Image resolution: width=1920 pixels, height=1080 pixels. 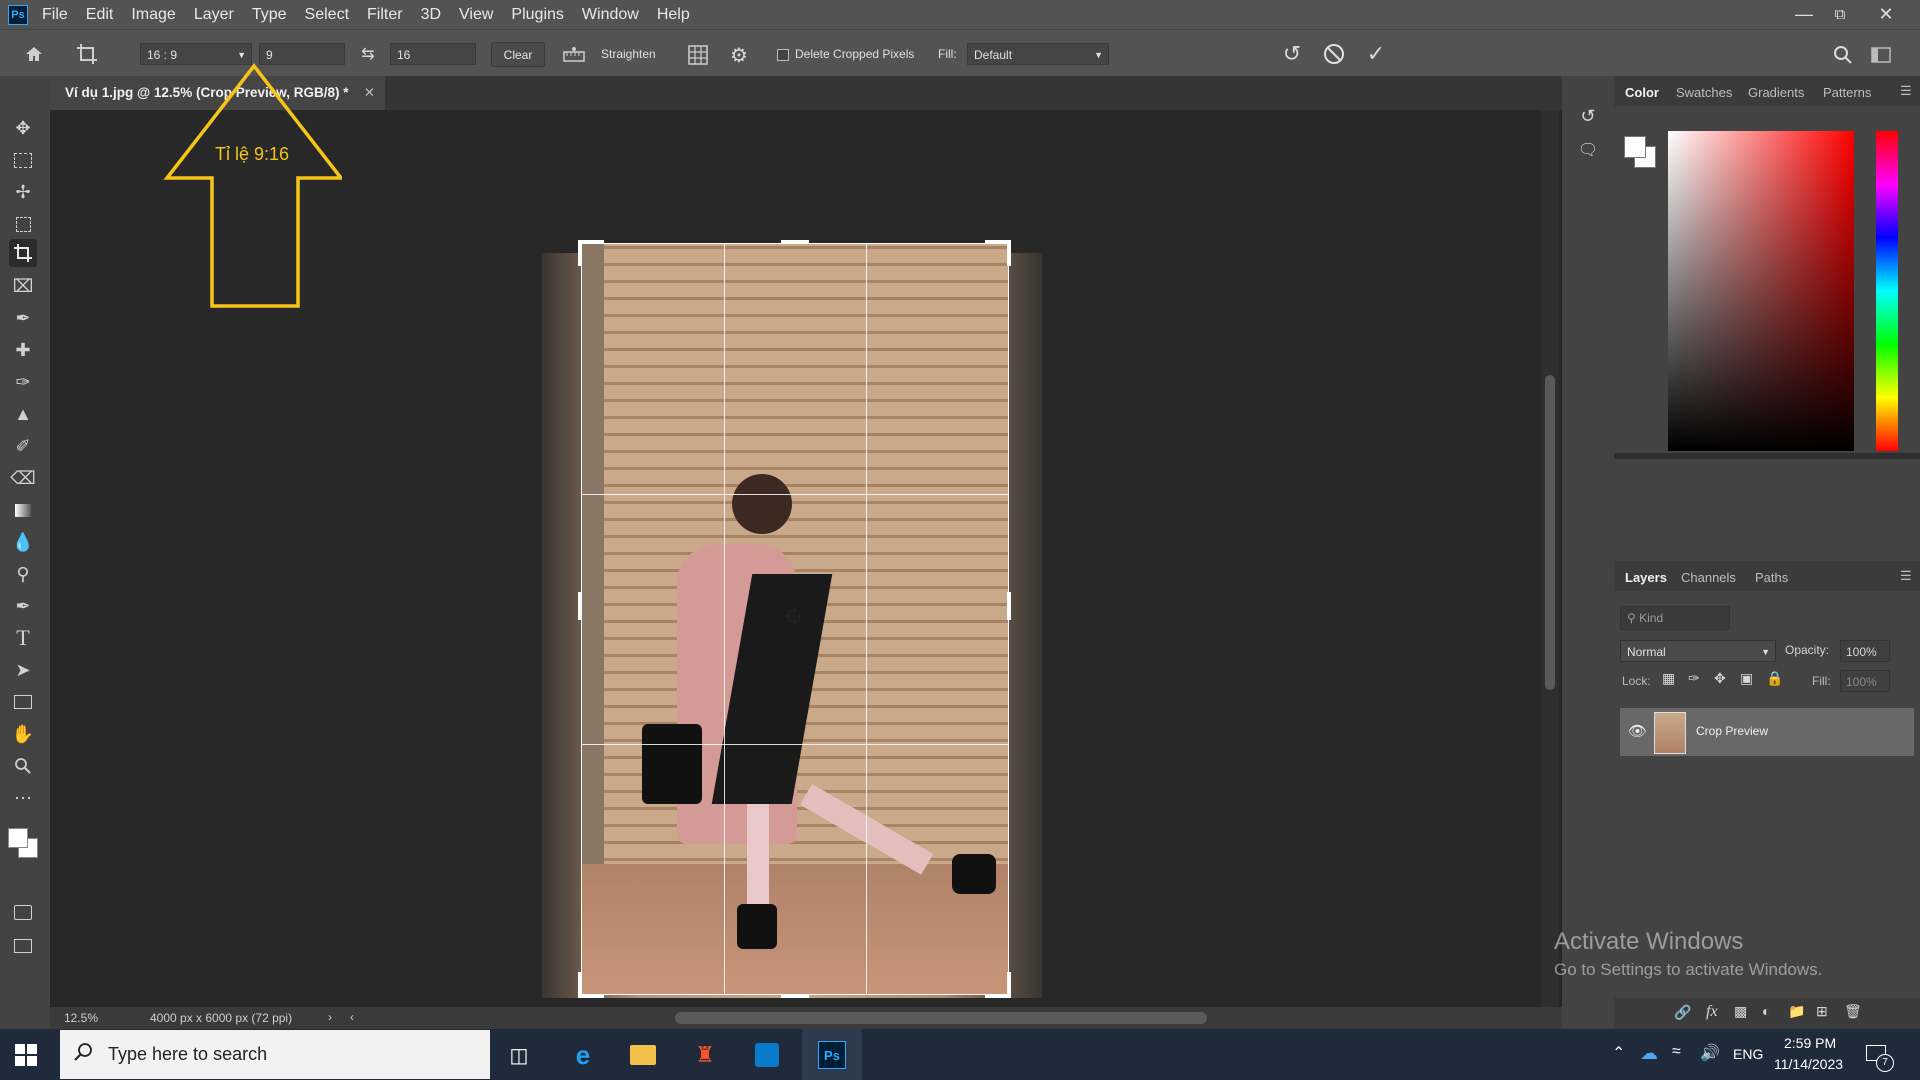 I want to click on notification-center-icon: 7, so click(x=1879, y=1056).